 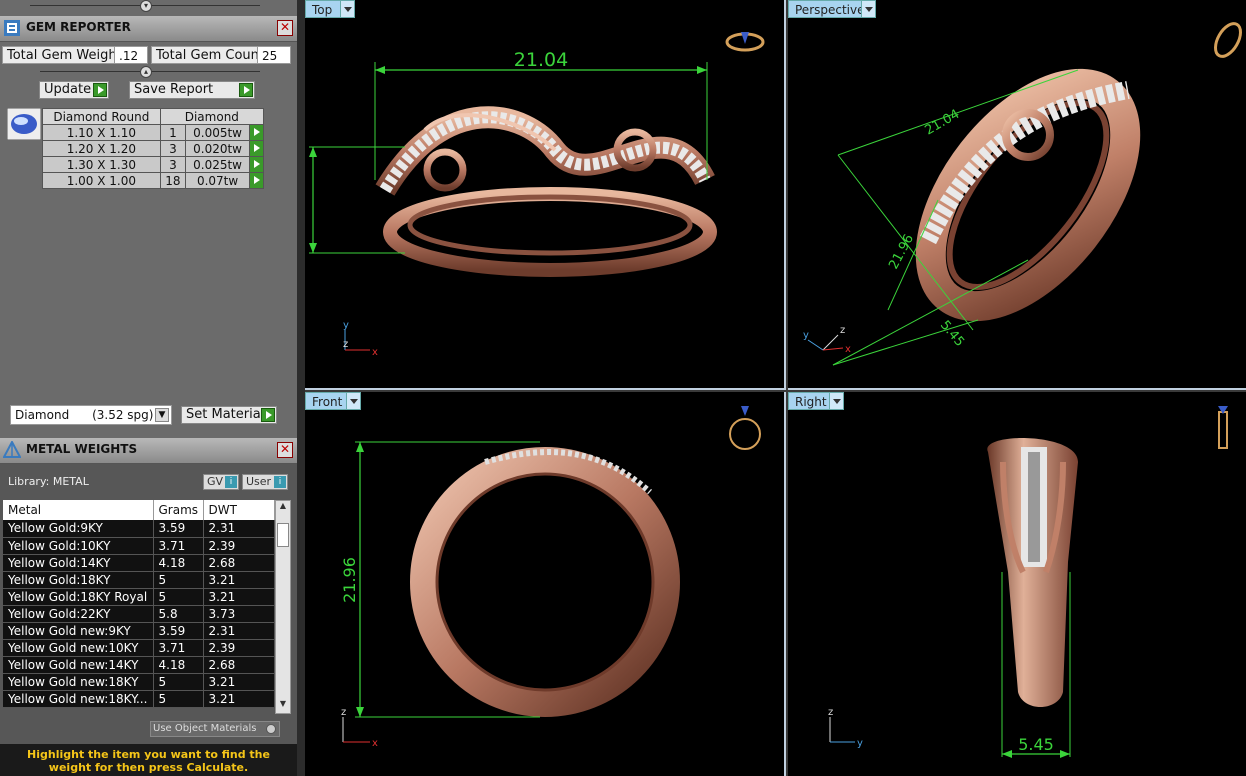 I want to click on ring-front-view: 21.96 z x, so click(x=550, y=577).